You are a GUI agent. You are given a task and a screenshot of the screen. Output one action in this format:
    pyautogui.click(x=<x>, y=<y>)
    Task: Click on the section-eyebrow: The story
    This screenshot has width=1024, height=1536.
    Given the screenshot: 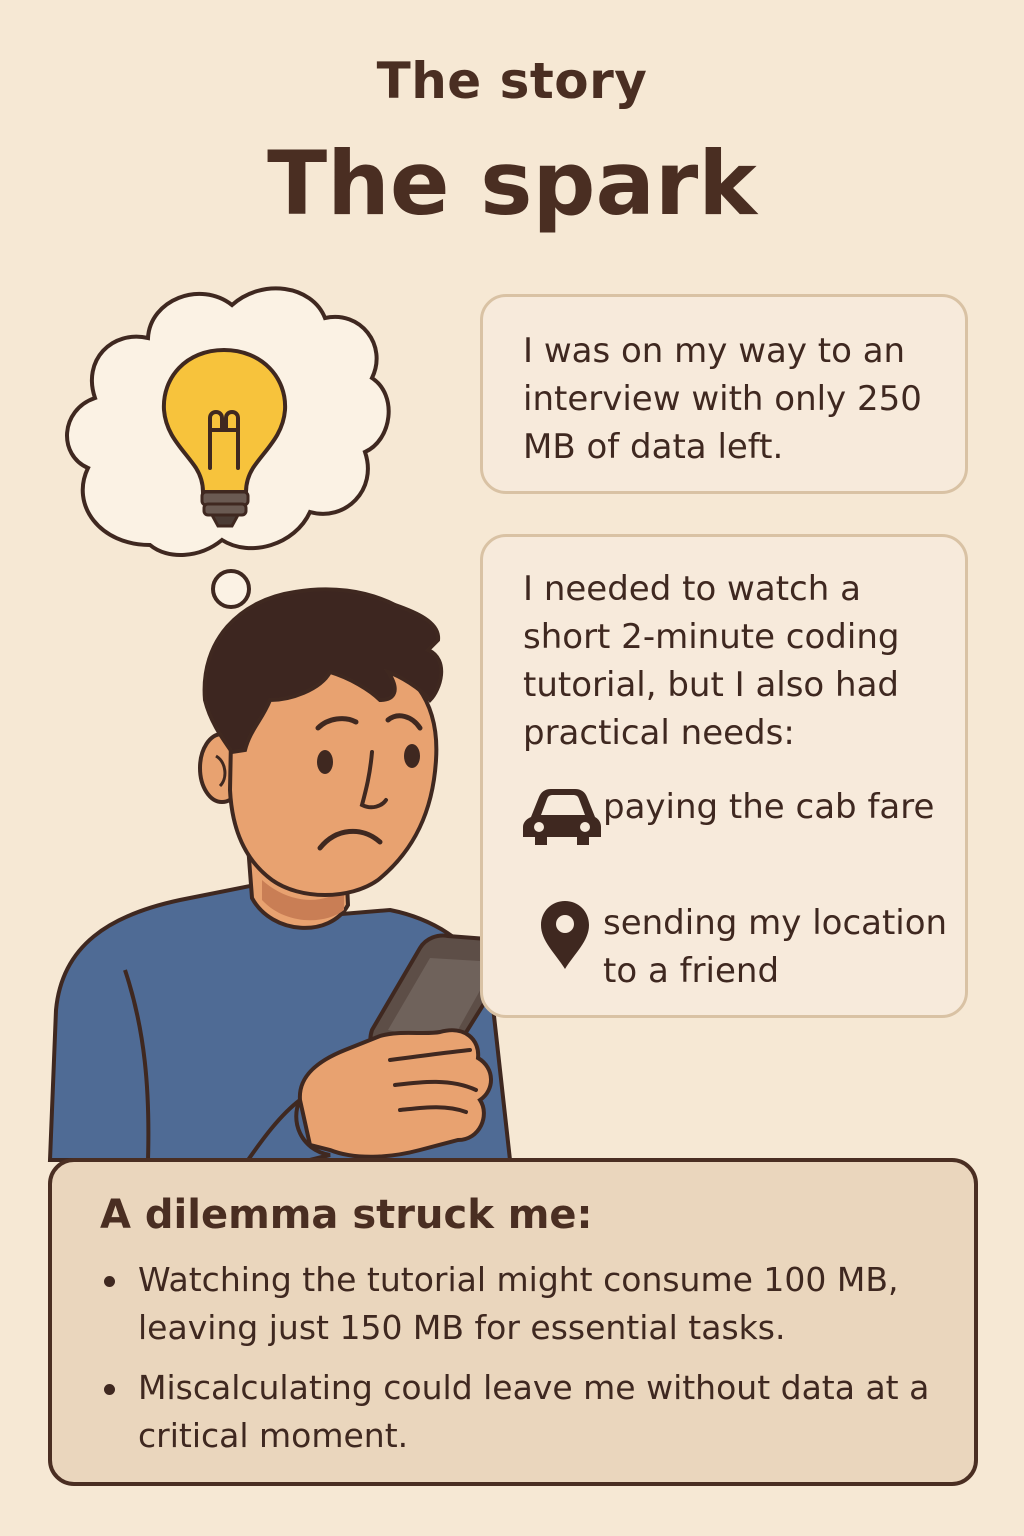 What is the action you would take?
    pyautogui.click(x=512, y=81)
    